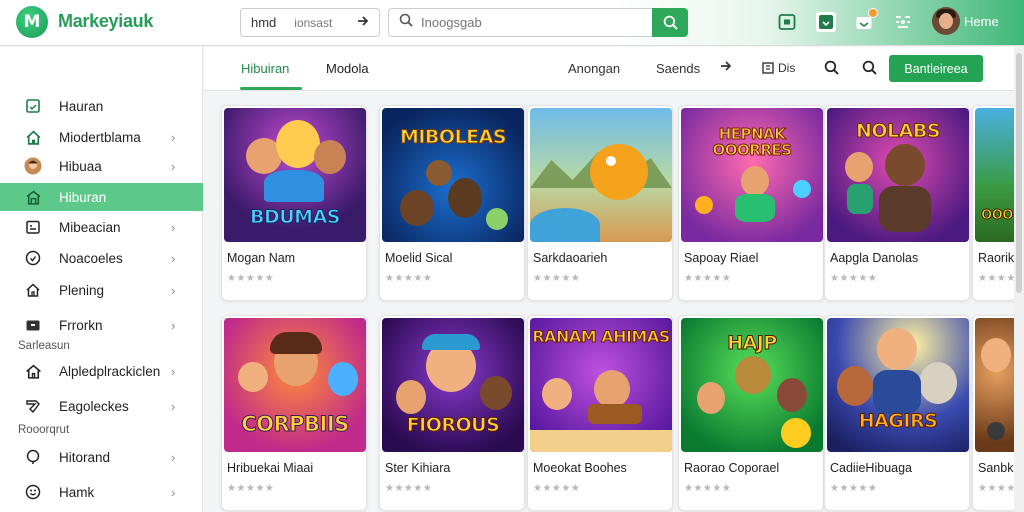  Describe the element at coordinates (670, 22) in the screenshot. I see `search-button` at that location.